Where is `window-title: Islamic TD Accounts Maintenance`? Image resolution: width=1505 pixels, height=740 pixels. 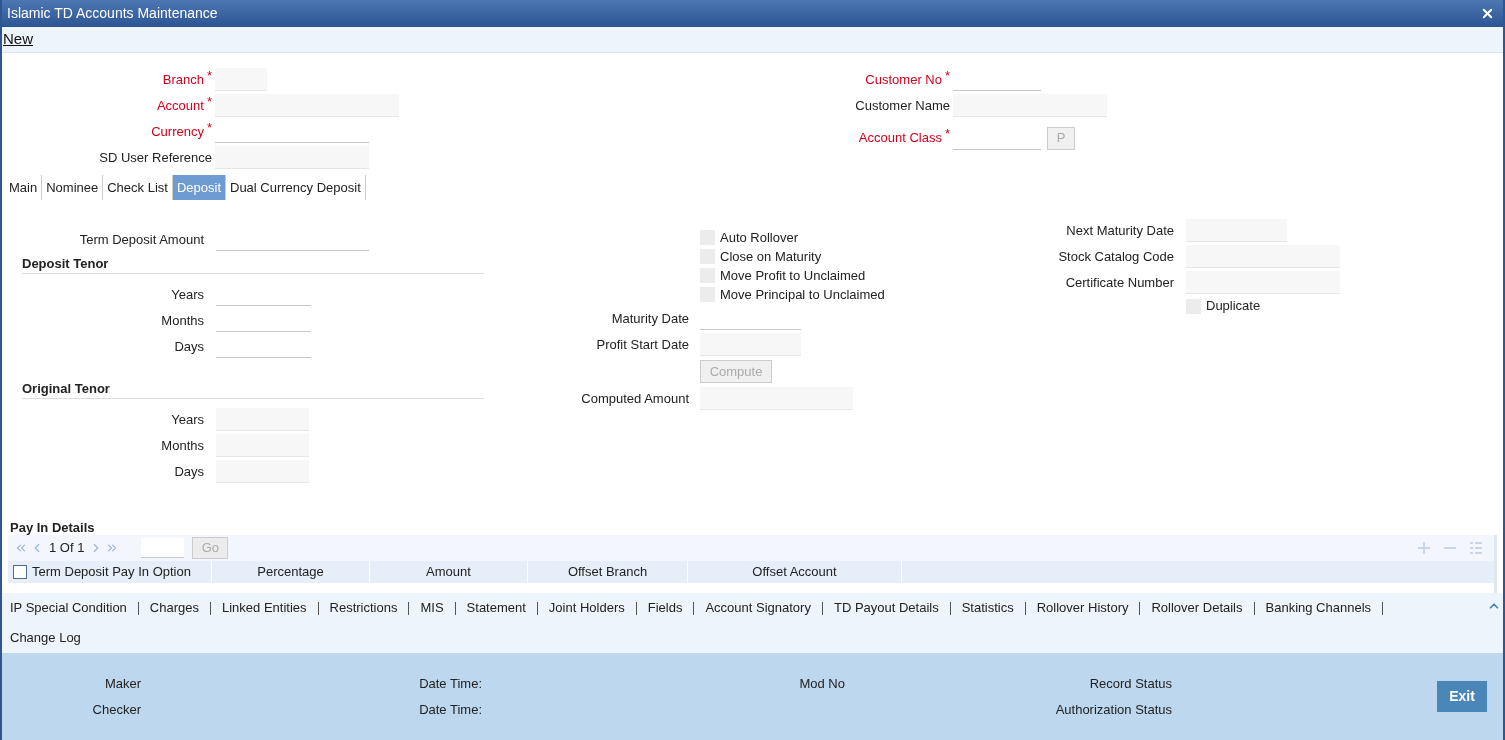 window-title: Islamic TD Accounts Maintenance is located at coordinates (112, 13).